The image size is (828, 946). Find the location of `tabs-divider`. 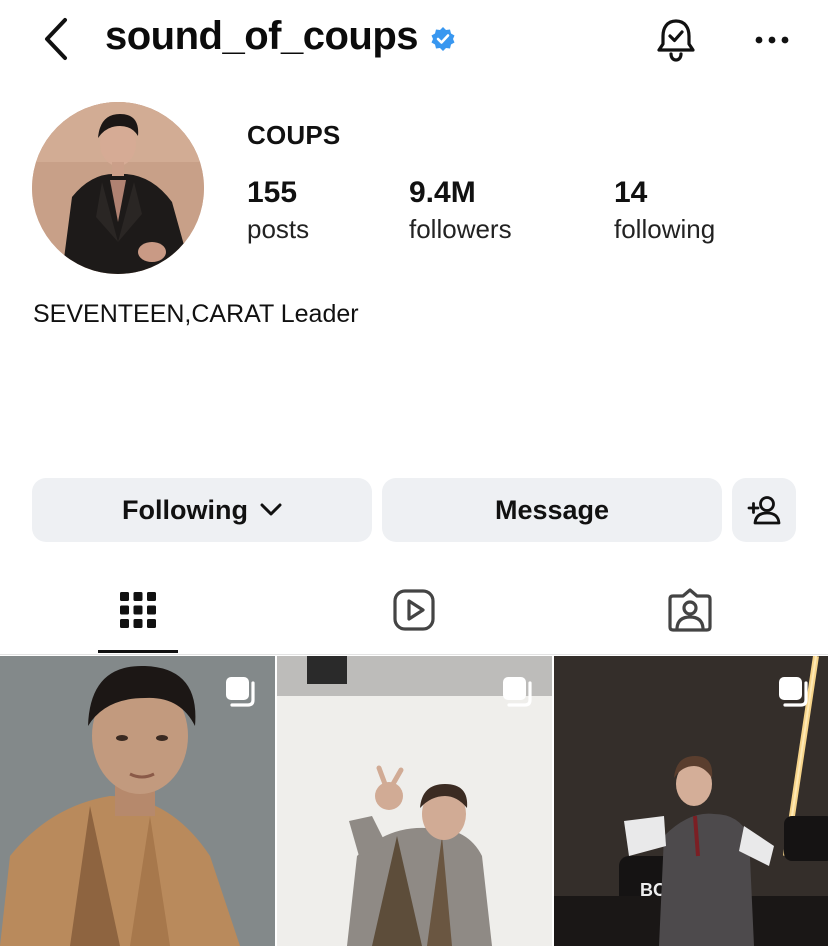

tabs-divider is located at coordinates (414, 654).